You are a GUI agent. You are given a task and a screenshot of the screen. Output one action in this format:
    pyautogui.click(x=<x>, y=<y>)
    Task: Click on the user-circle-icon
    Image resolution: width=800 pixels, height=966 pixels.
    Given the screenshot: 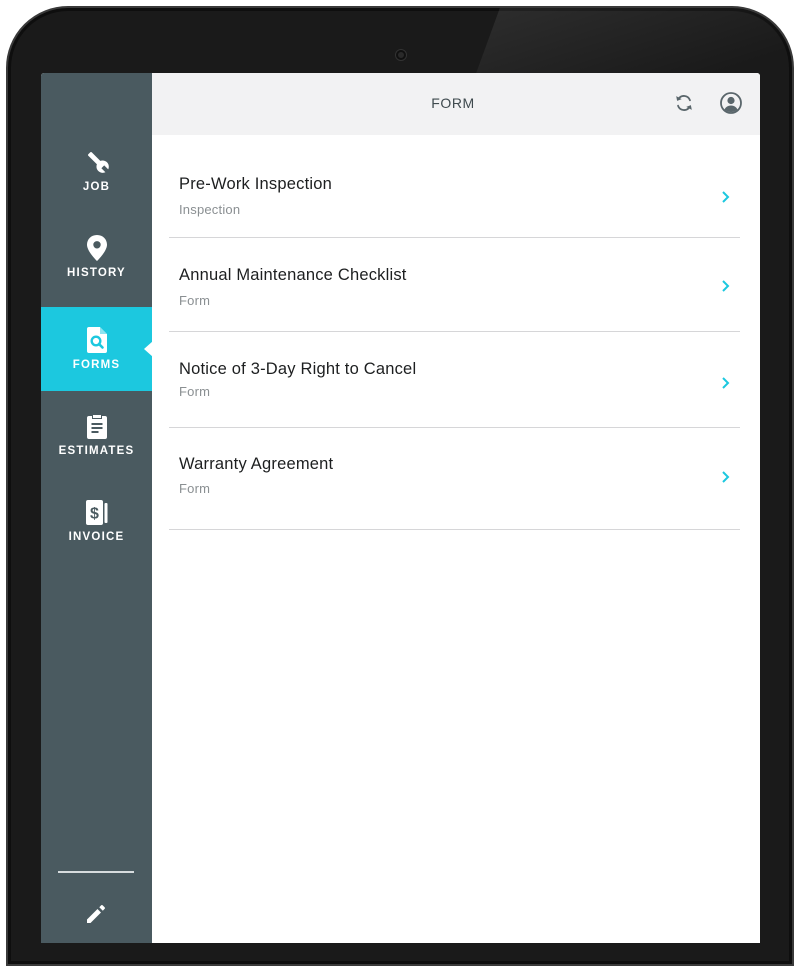 What is the action you would take?
    pyautogui.click(x=731, y=105)
    